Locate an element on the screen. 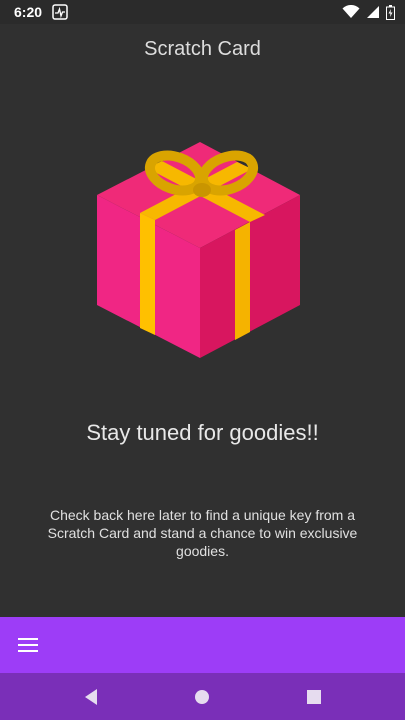 The height and width of the screenshot is (720, 405). home-icon is located at coordinates (202, 697).